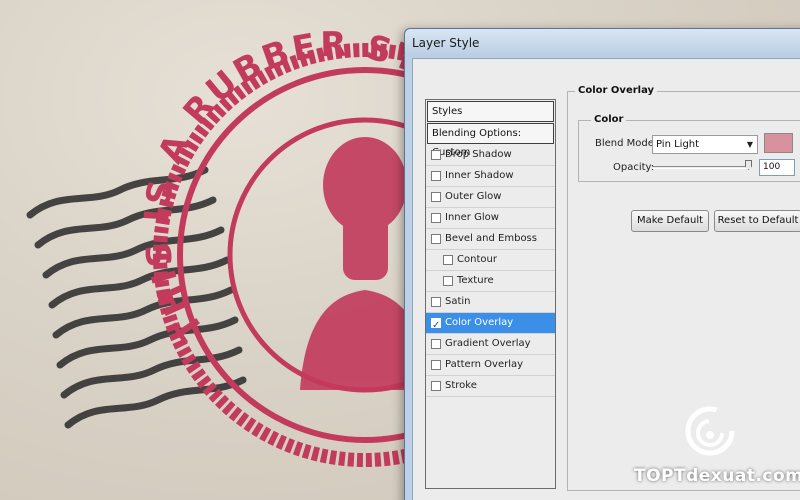 This screenshot has width=800, height=500. I want to click on opacity-input: 100, so click(777, 167).